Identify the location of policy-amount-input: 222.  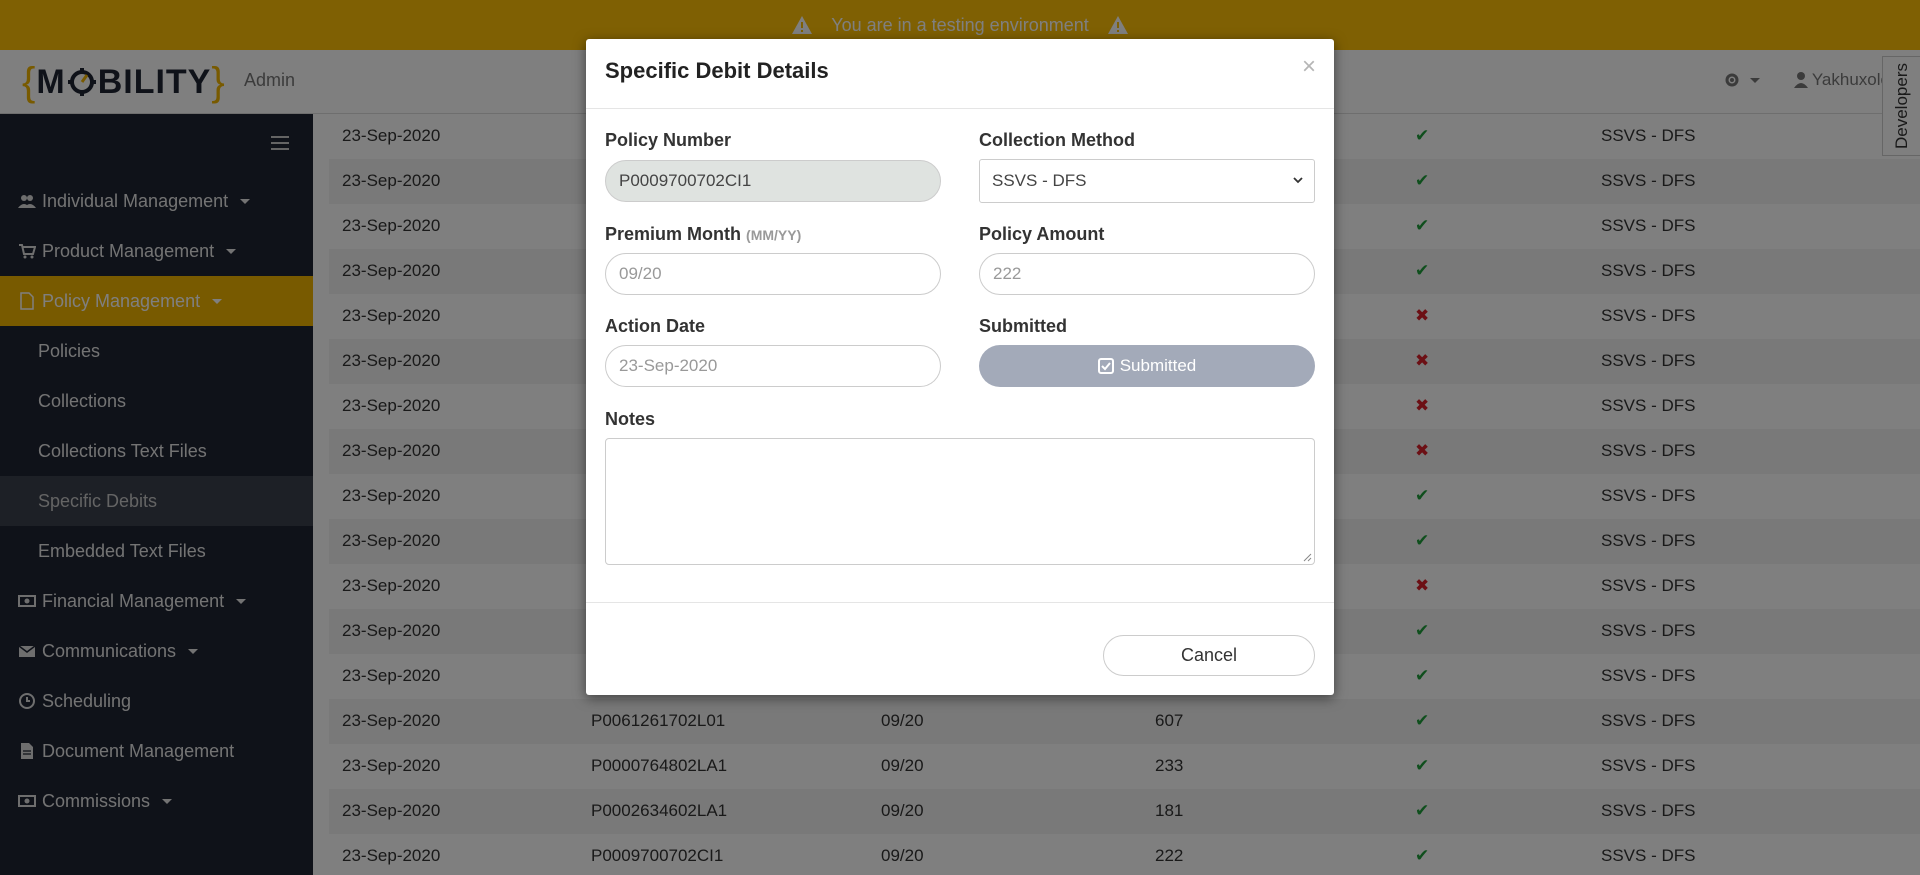
(1147, 274).